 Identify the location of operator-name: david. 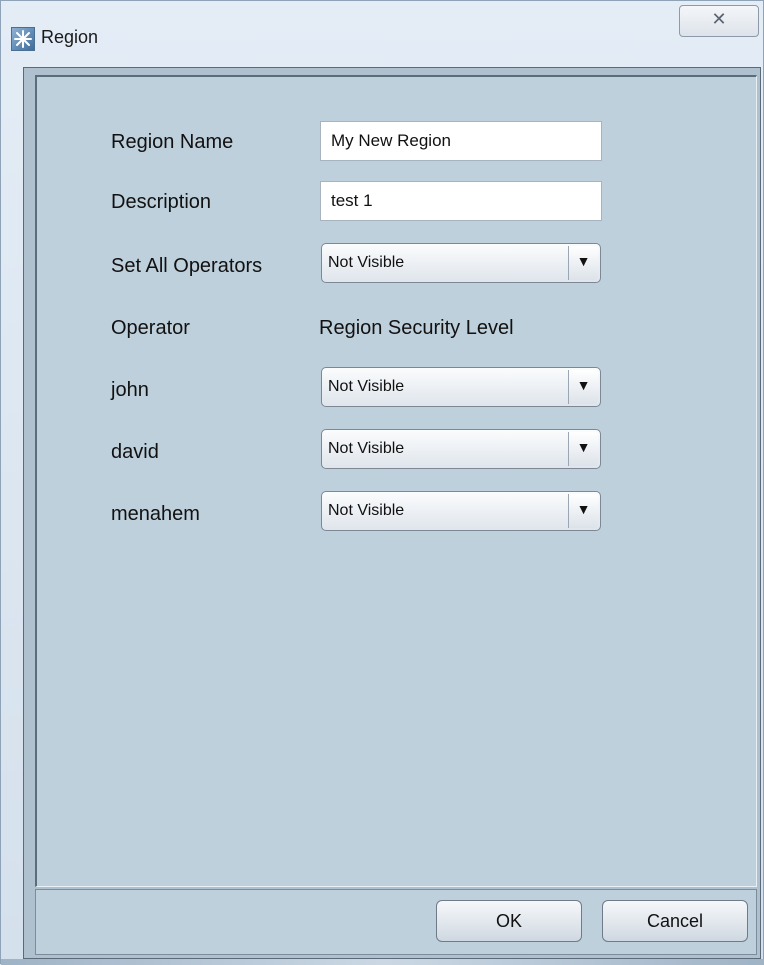
(135, 452).